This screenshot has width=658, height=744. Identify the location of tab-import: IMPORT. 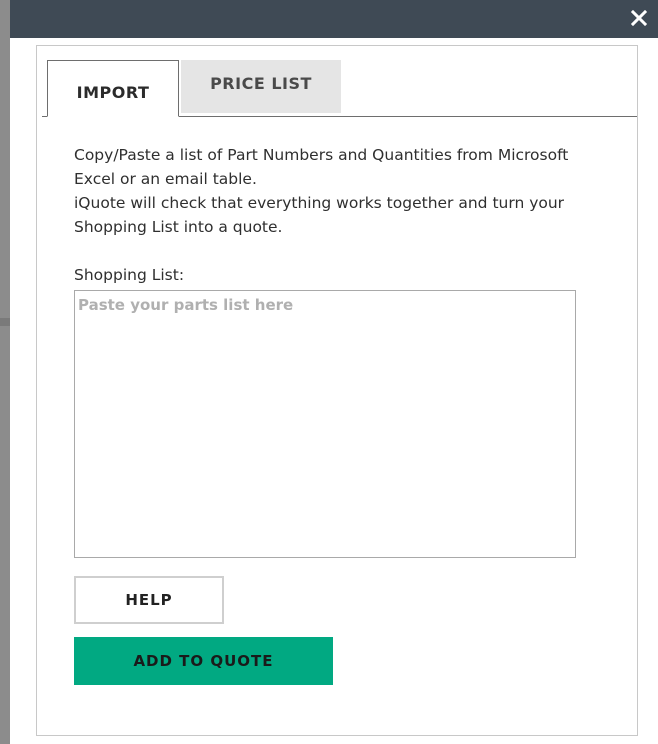
(113, 88).